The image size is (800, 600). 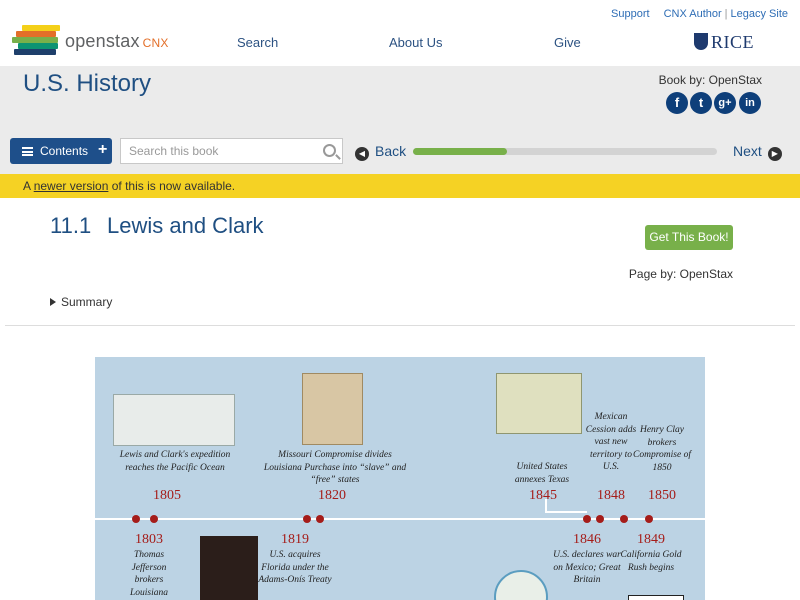 I want to click on event-caption-1845: United States annexes Texas, so click(x=542, y=473).